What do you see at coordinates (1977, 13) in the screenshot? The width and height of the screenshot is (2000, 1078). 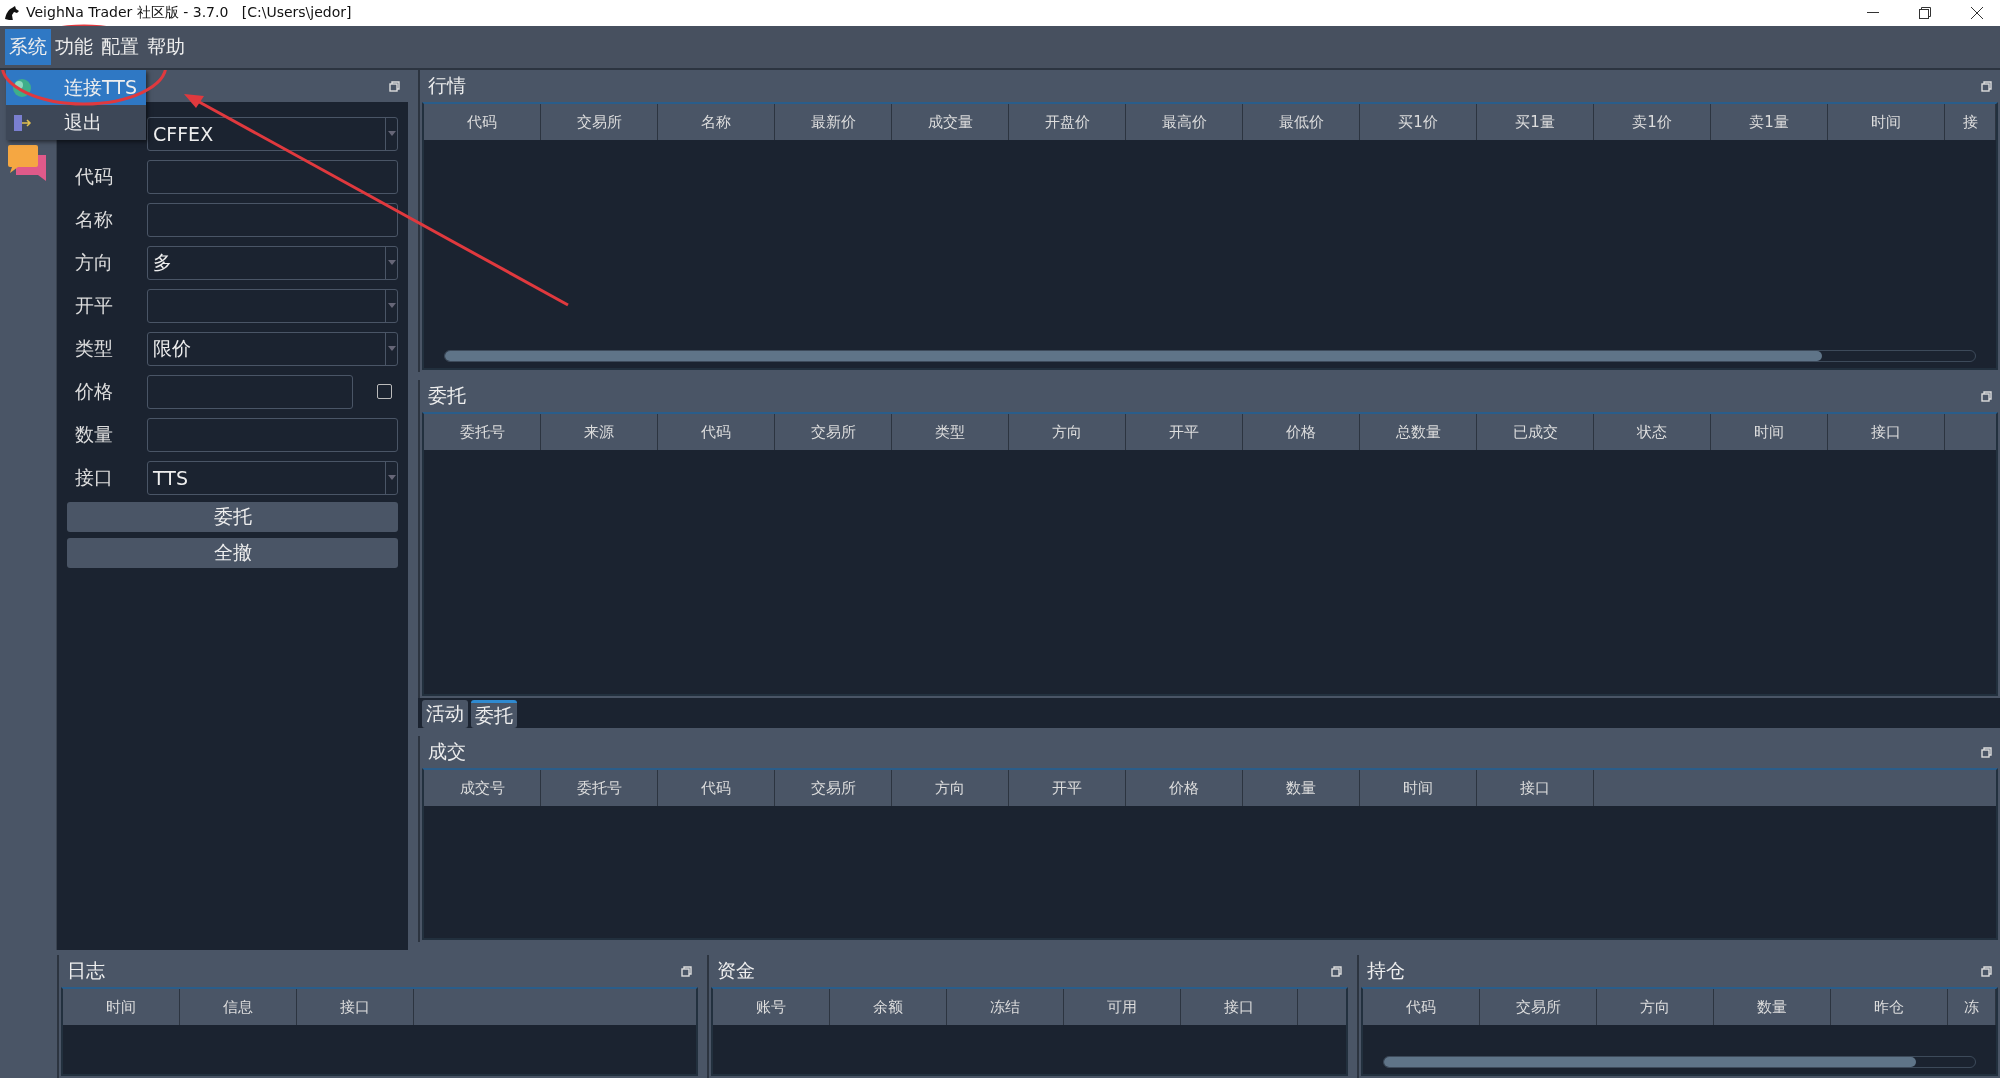 I see `close-icon` at bounding box center [1977, 13].